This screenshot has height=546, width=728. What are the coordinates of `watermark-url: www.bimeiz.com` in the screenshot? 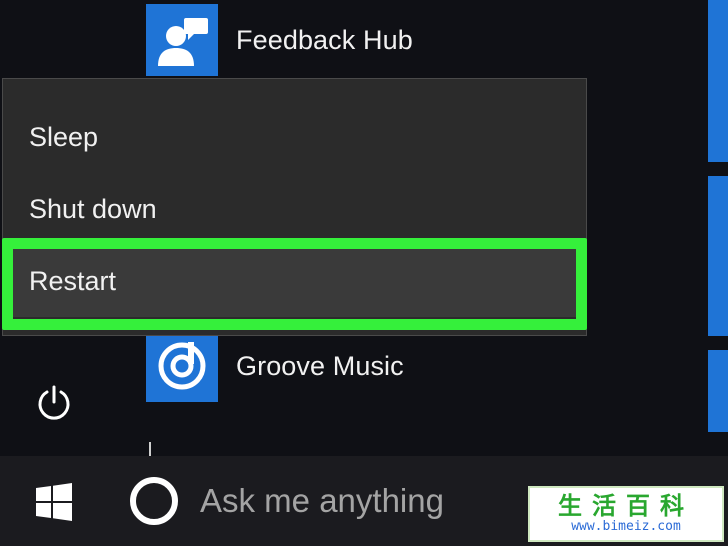 It's located at (626, 526).